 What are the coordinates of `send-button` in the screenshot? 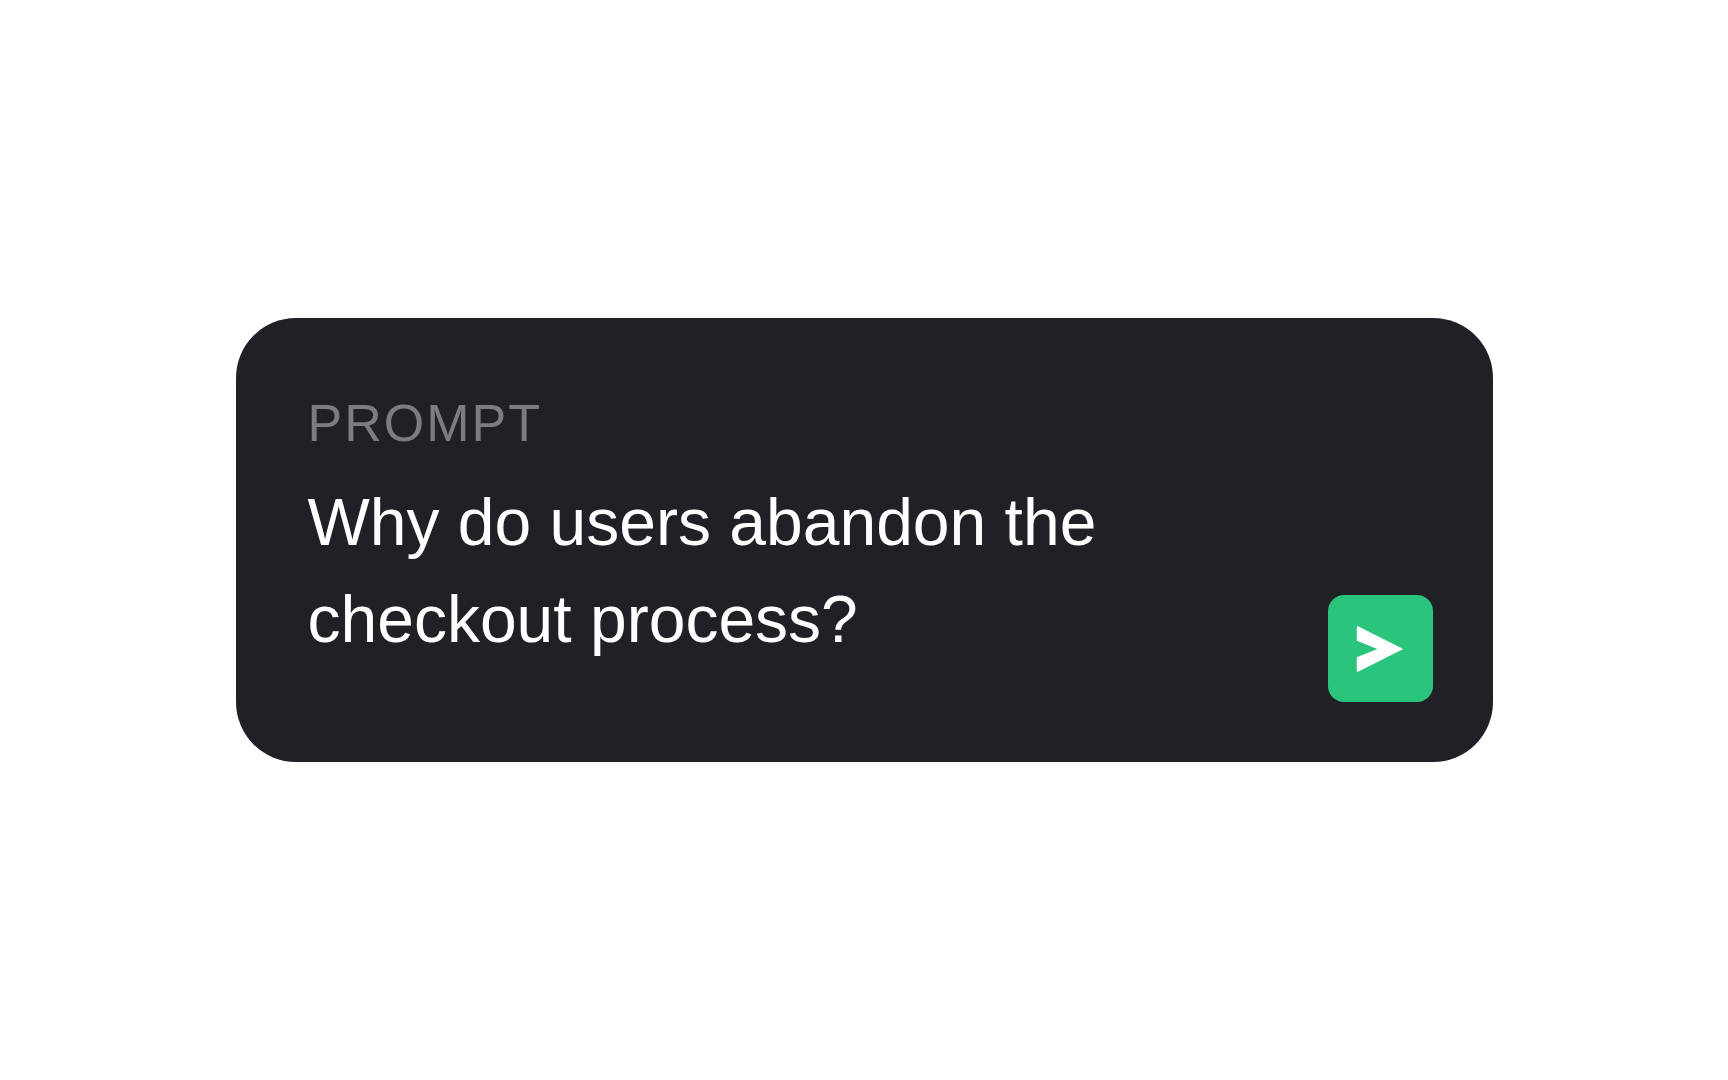 It's located at (1380, 648).